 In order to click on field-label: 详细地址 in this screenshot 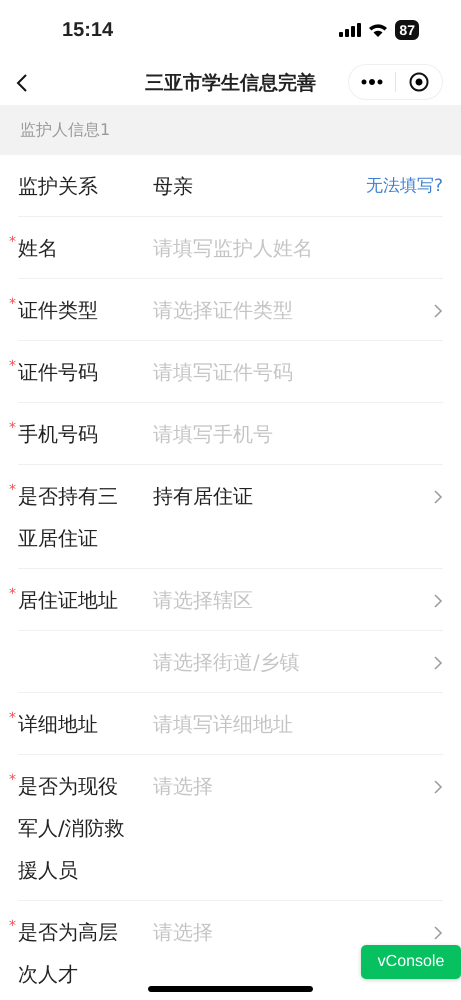, I will do `click(58, 724)`.